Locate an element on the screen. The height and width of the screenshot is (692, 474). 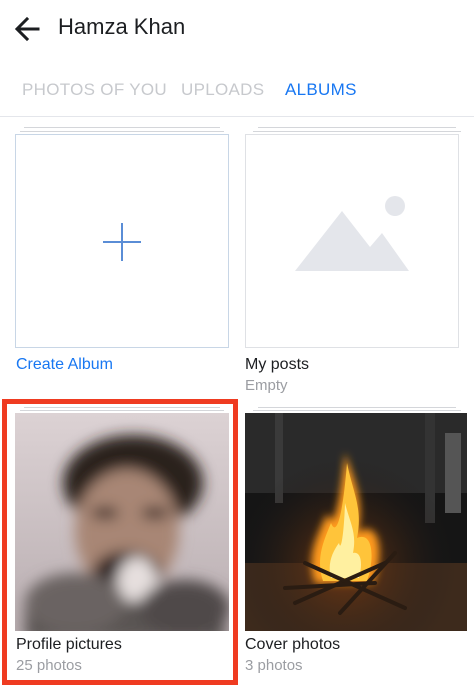
album-subtitle: 3 photos is located at coordinates (274, 665).